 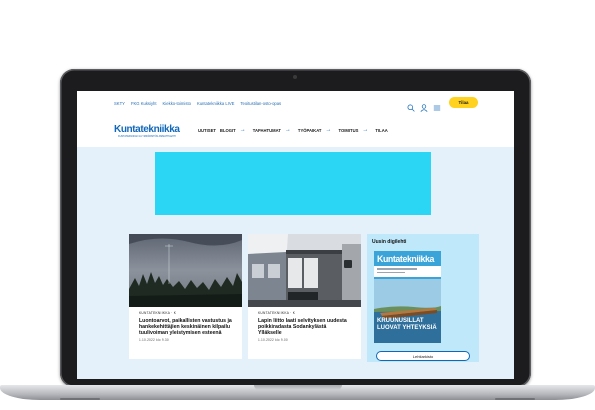 I want to click on nav-item-blogit: BLOGIT, so click(x=228, y=130).